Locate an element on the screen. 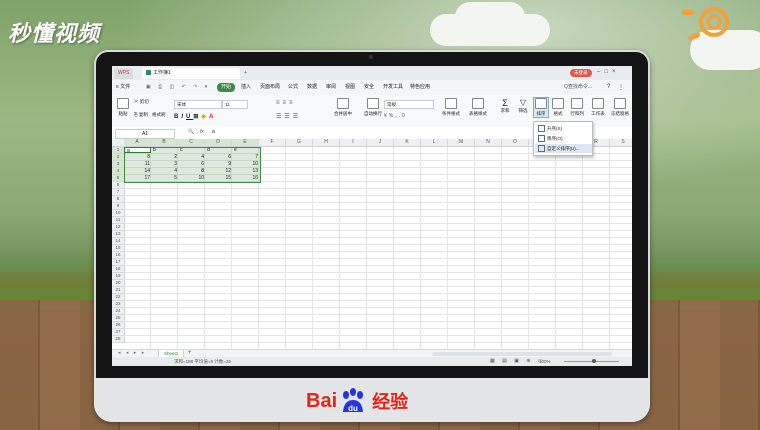  column-header-h: H is located at coordinates (326, 143).